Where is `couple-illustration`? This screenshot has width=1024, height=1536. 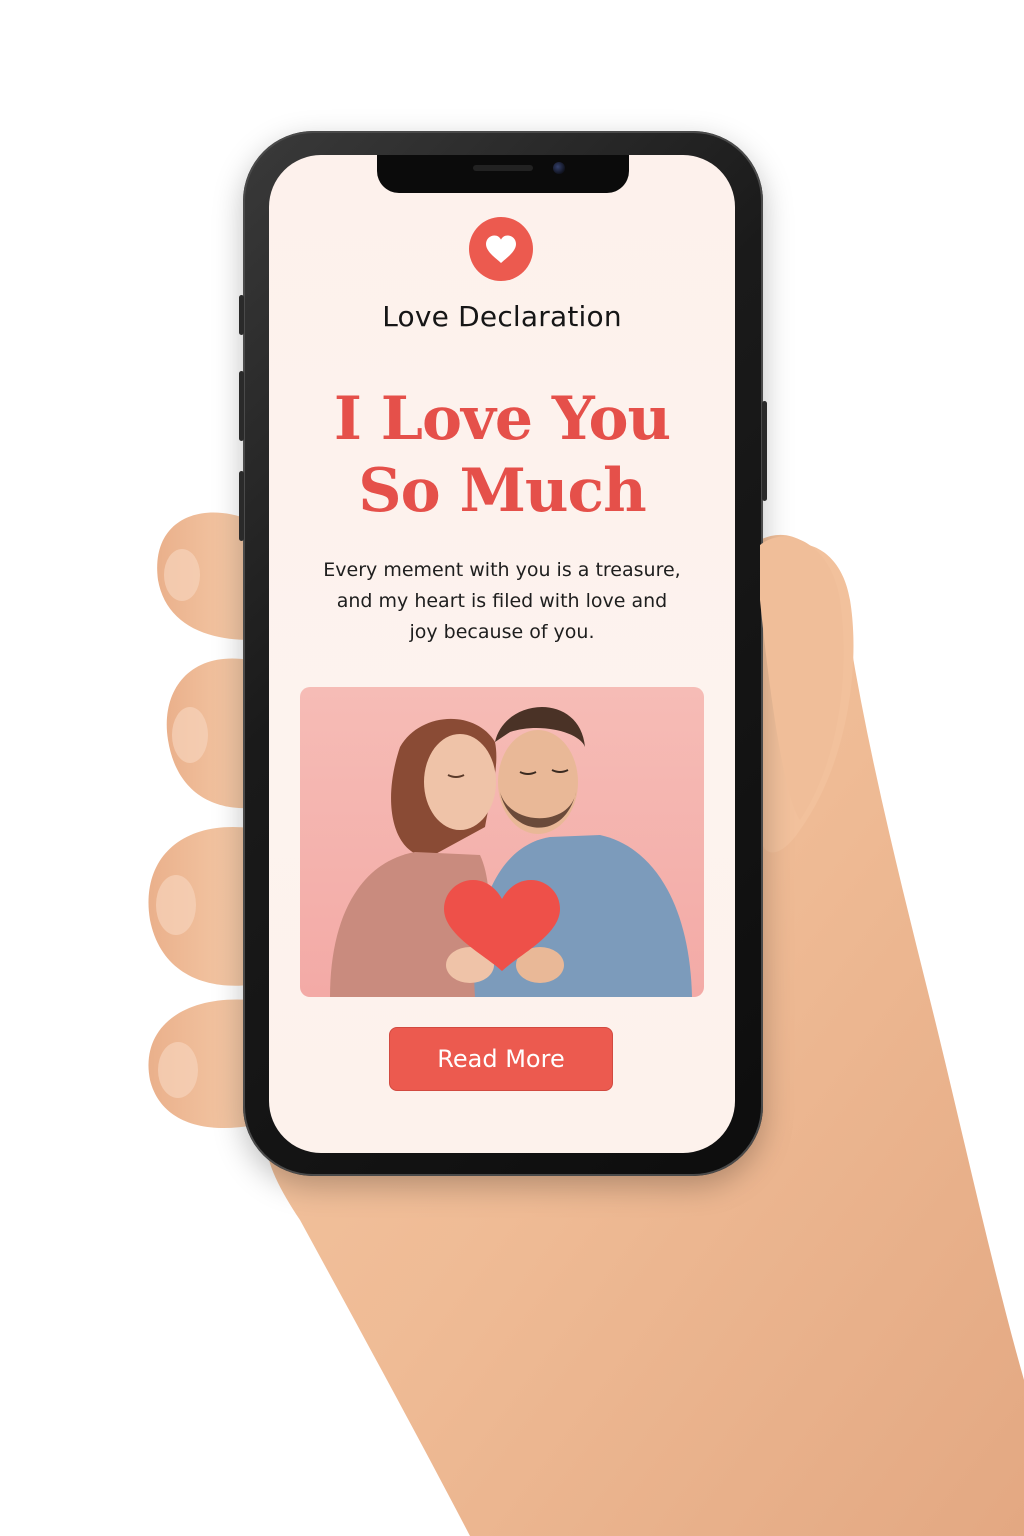 couple-illustration is located at coordinates (511, 852).